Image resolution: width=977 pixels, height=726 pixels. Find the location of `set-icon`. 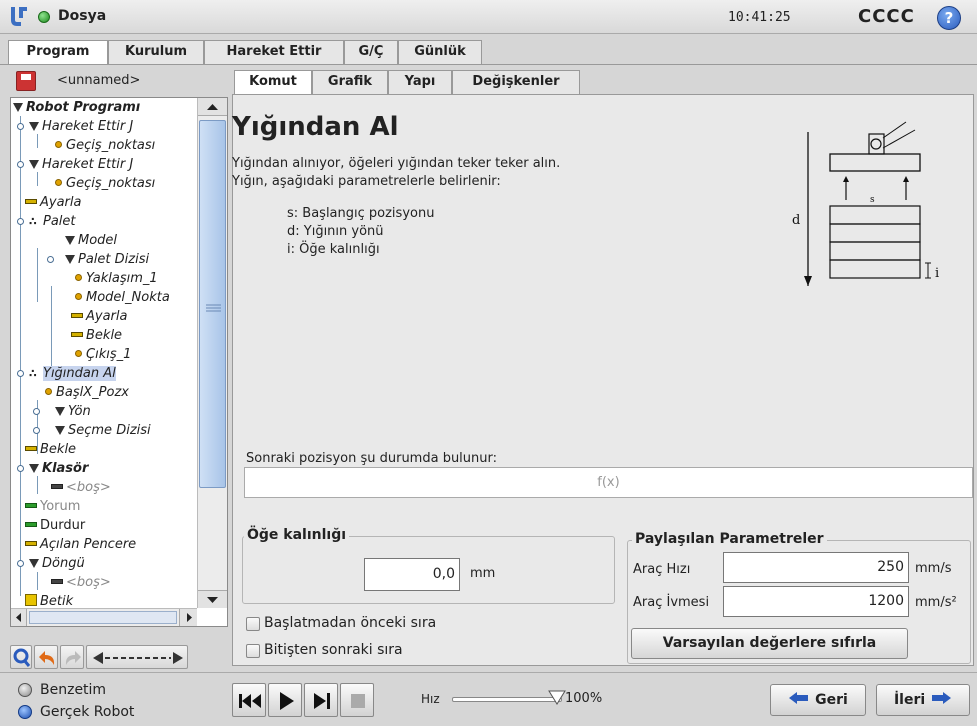

set-icon is located at coordinates (31, 201).